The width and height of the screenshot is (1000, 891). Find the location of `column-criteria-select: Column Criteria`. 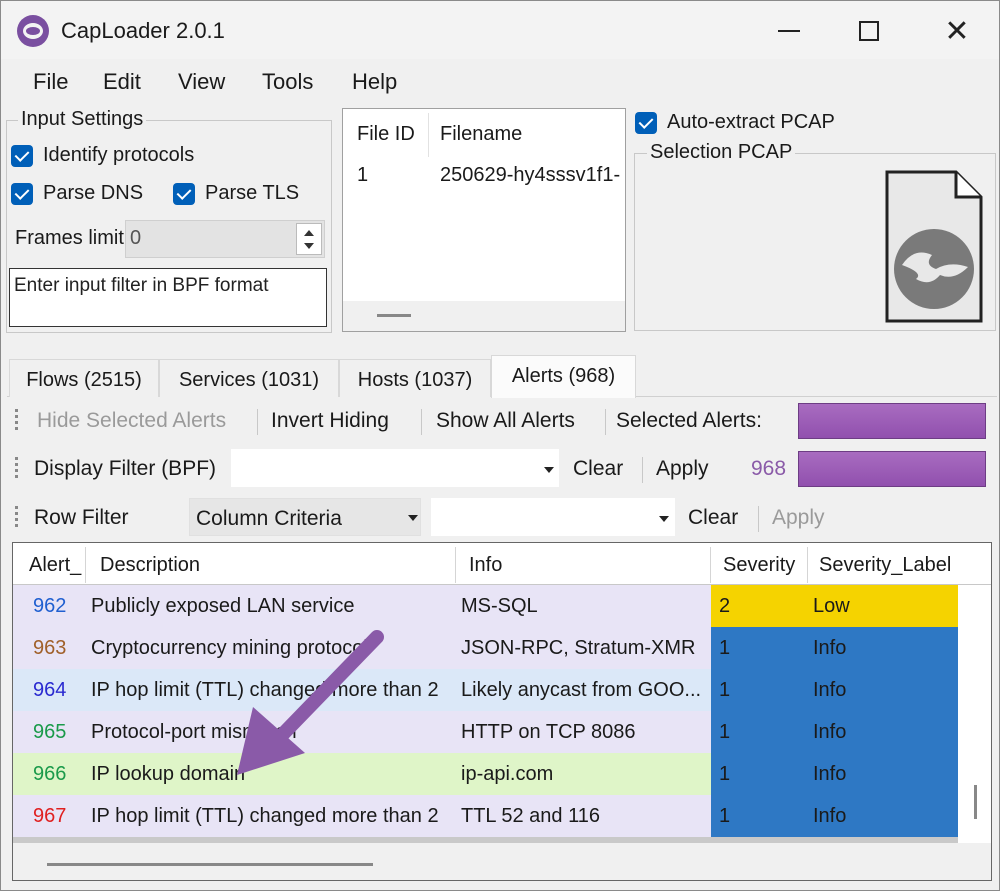

column-criteria-select: Column Criteria is located at coordinates (305, 517).